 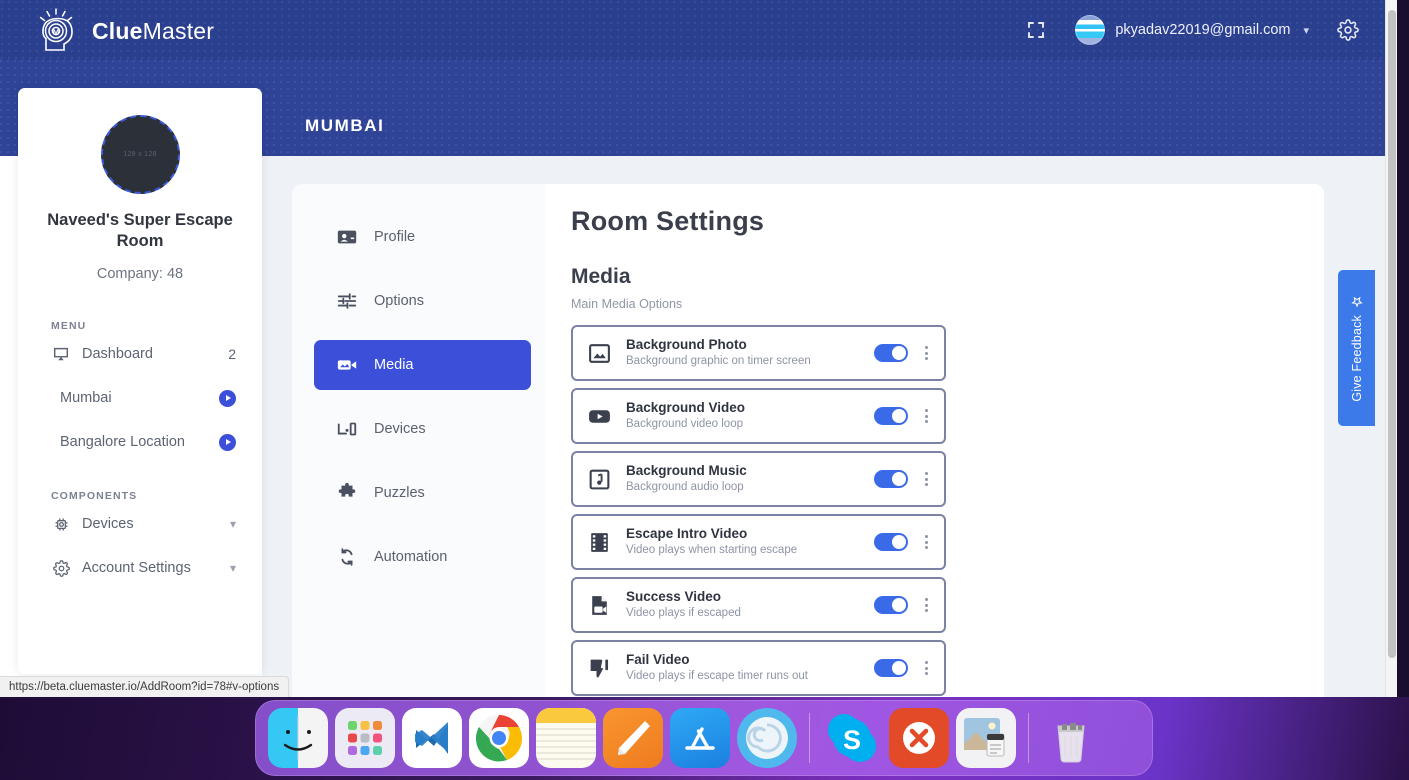 What do you see at coordinates (674, 597) in the screenshot?
I see `media-card-title: Success Video` at bounding box center [674, 597].